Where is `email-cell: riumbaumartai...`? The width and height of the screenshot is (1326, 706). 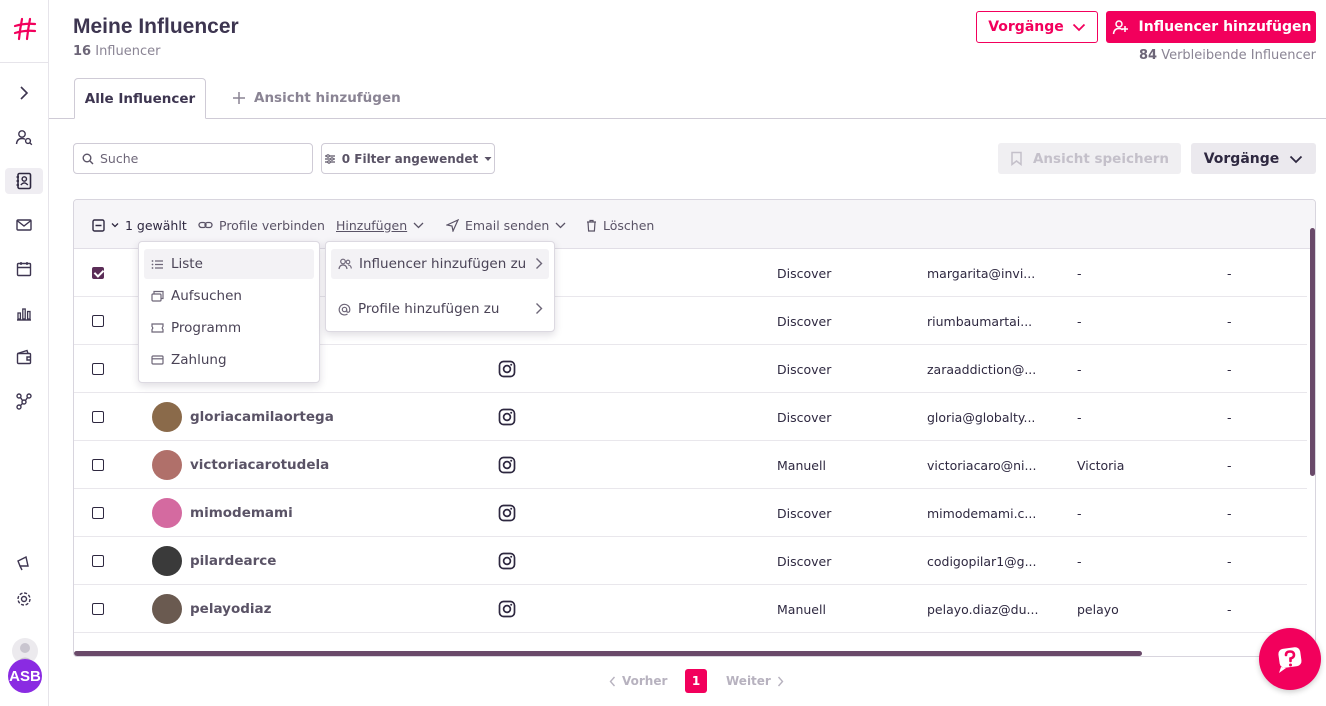 email-cell: riumbaumartai... is located at coordinates (980, 321).